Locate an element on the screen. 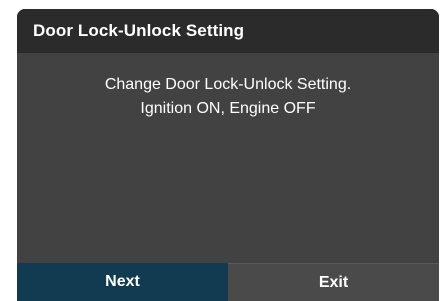 This screenshot has width=442, height=301. exit-button: Exit is located at coordinates (333, 282).